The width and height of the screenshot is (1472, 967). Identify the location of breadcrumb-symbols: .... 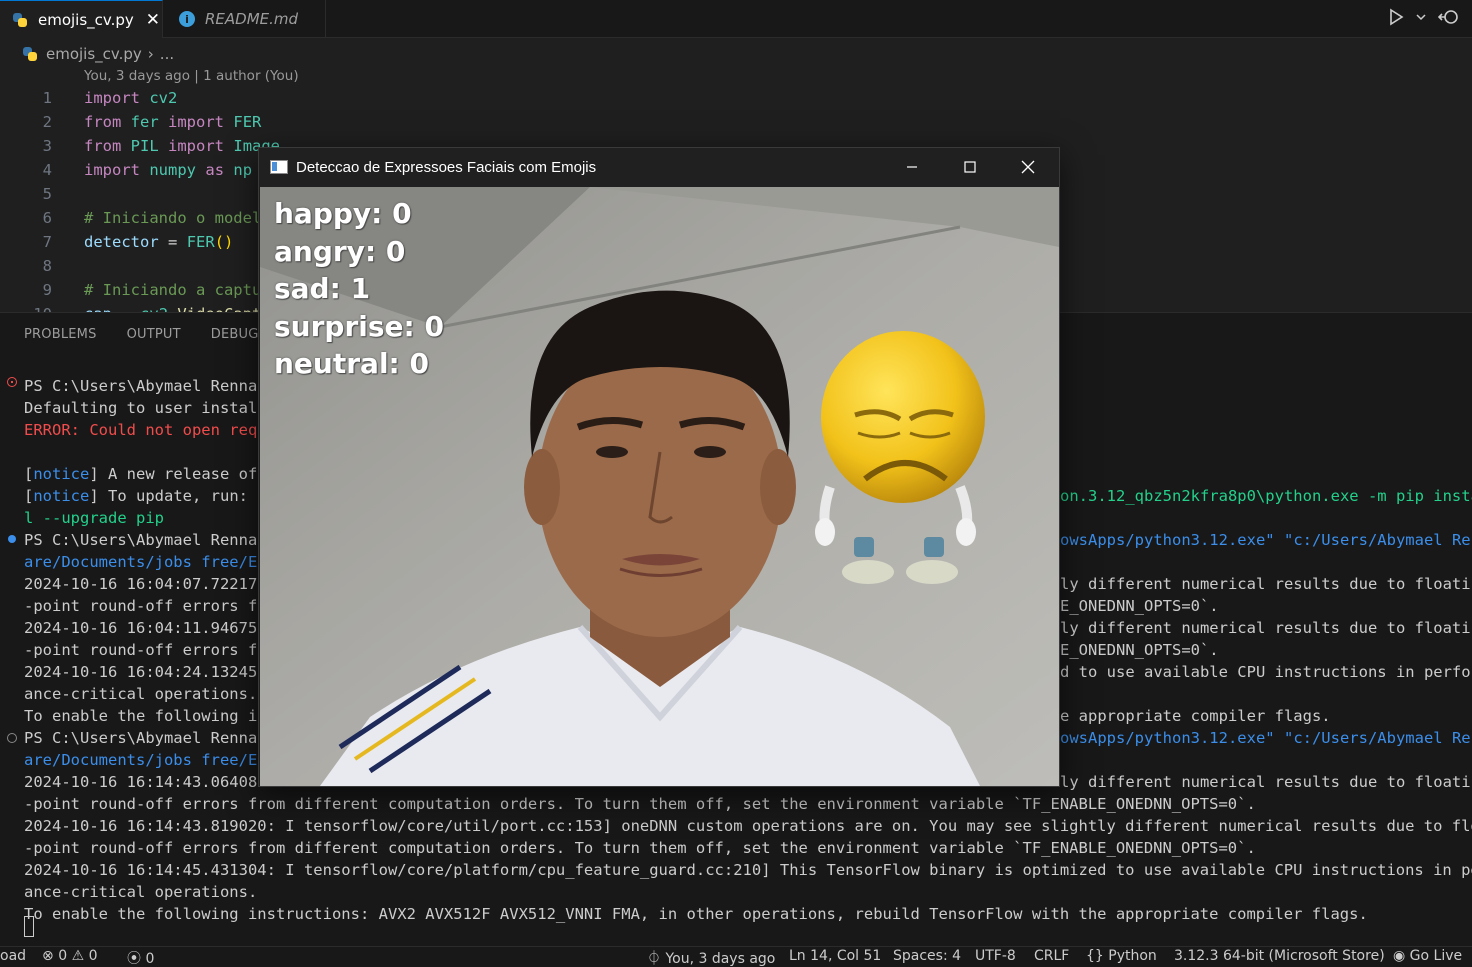
(167, 54).